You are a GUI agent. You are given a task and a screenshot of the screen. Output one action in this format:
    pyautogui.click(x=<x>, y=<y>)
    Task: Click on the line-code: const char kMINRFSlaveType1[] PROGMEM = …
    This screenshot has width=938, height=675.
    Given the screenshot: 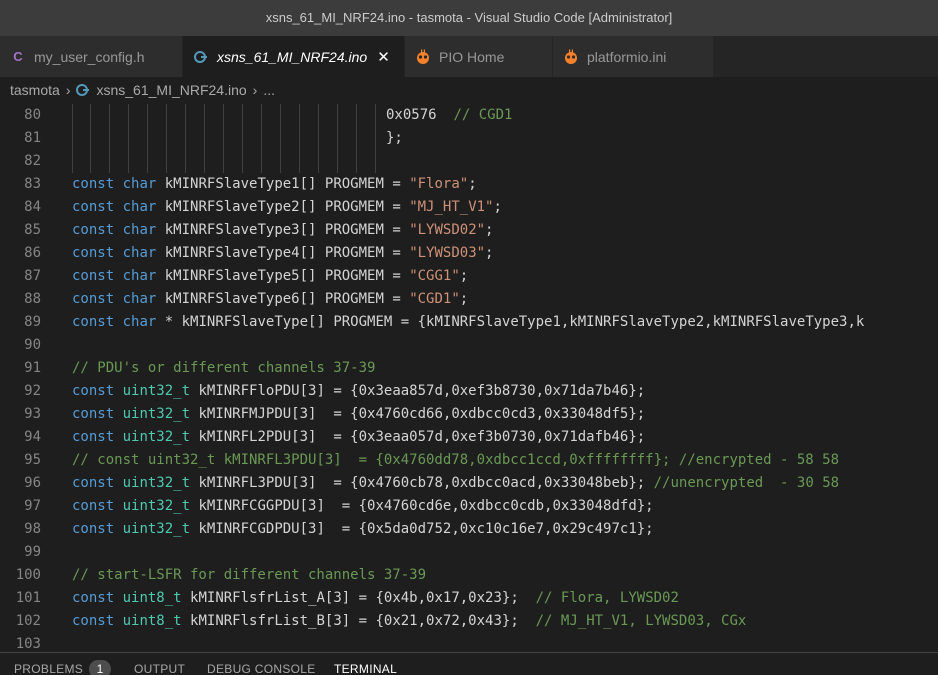 What is the action you would take?
    pyautogui.click(x=274, y=184)
    